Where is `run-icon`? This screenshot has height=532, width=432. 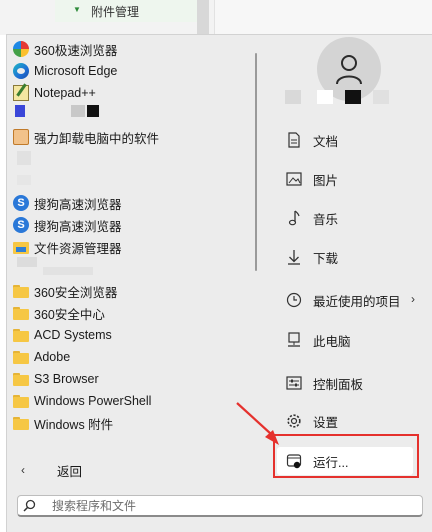
run-icon is located at coordinates (294, 461).